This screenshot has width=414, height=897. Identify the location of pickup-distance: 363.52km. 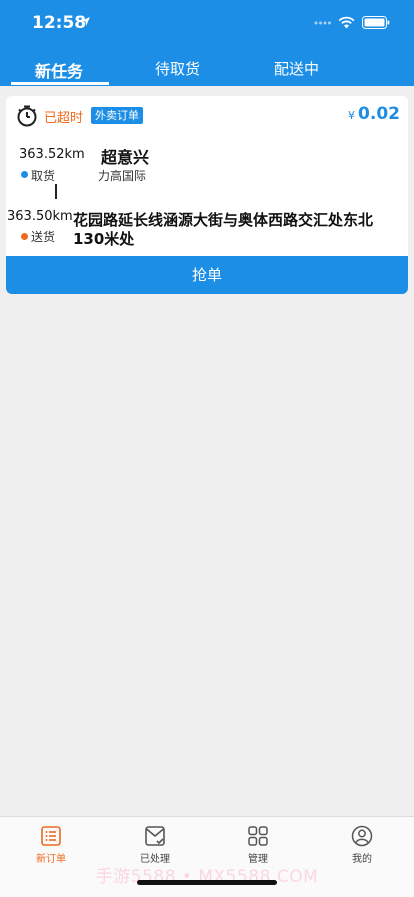
(52, 154).